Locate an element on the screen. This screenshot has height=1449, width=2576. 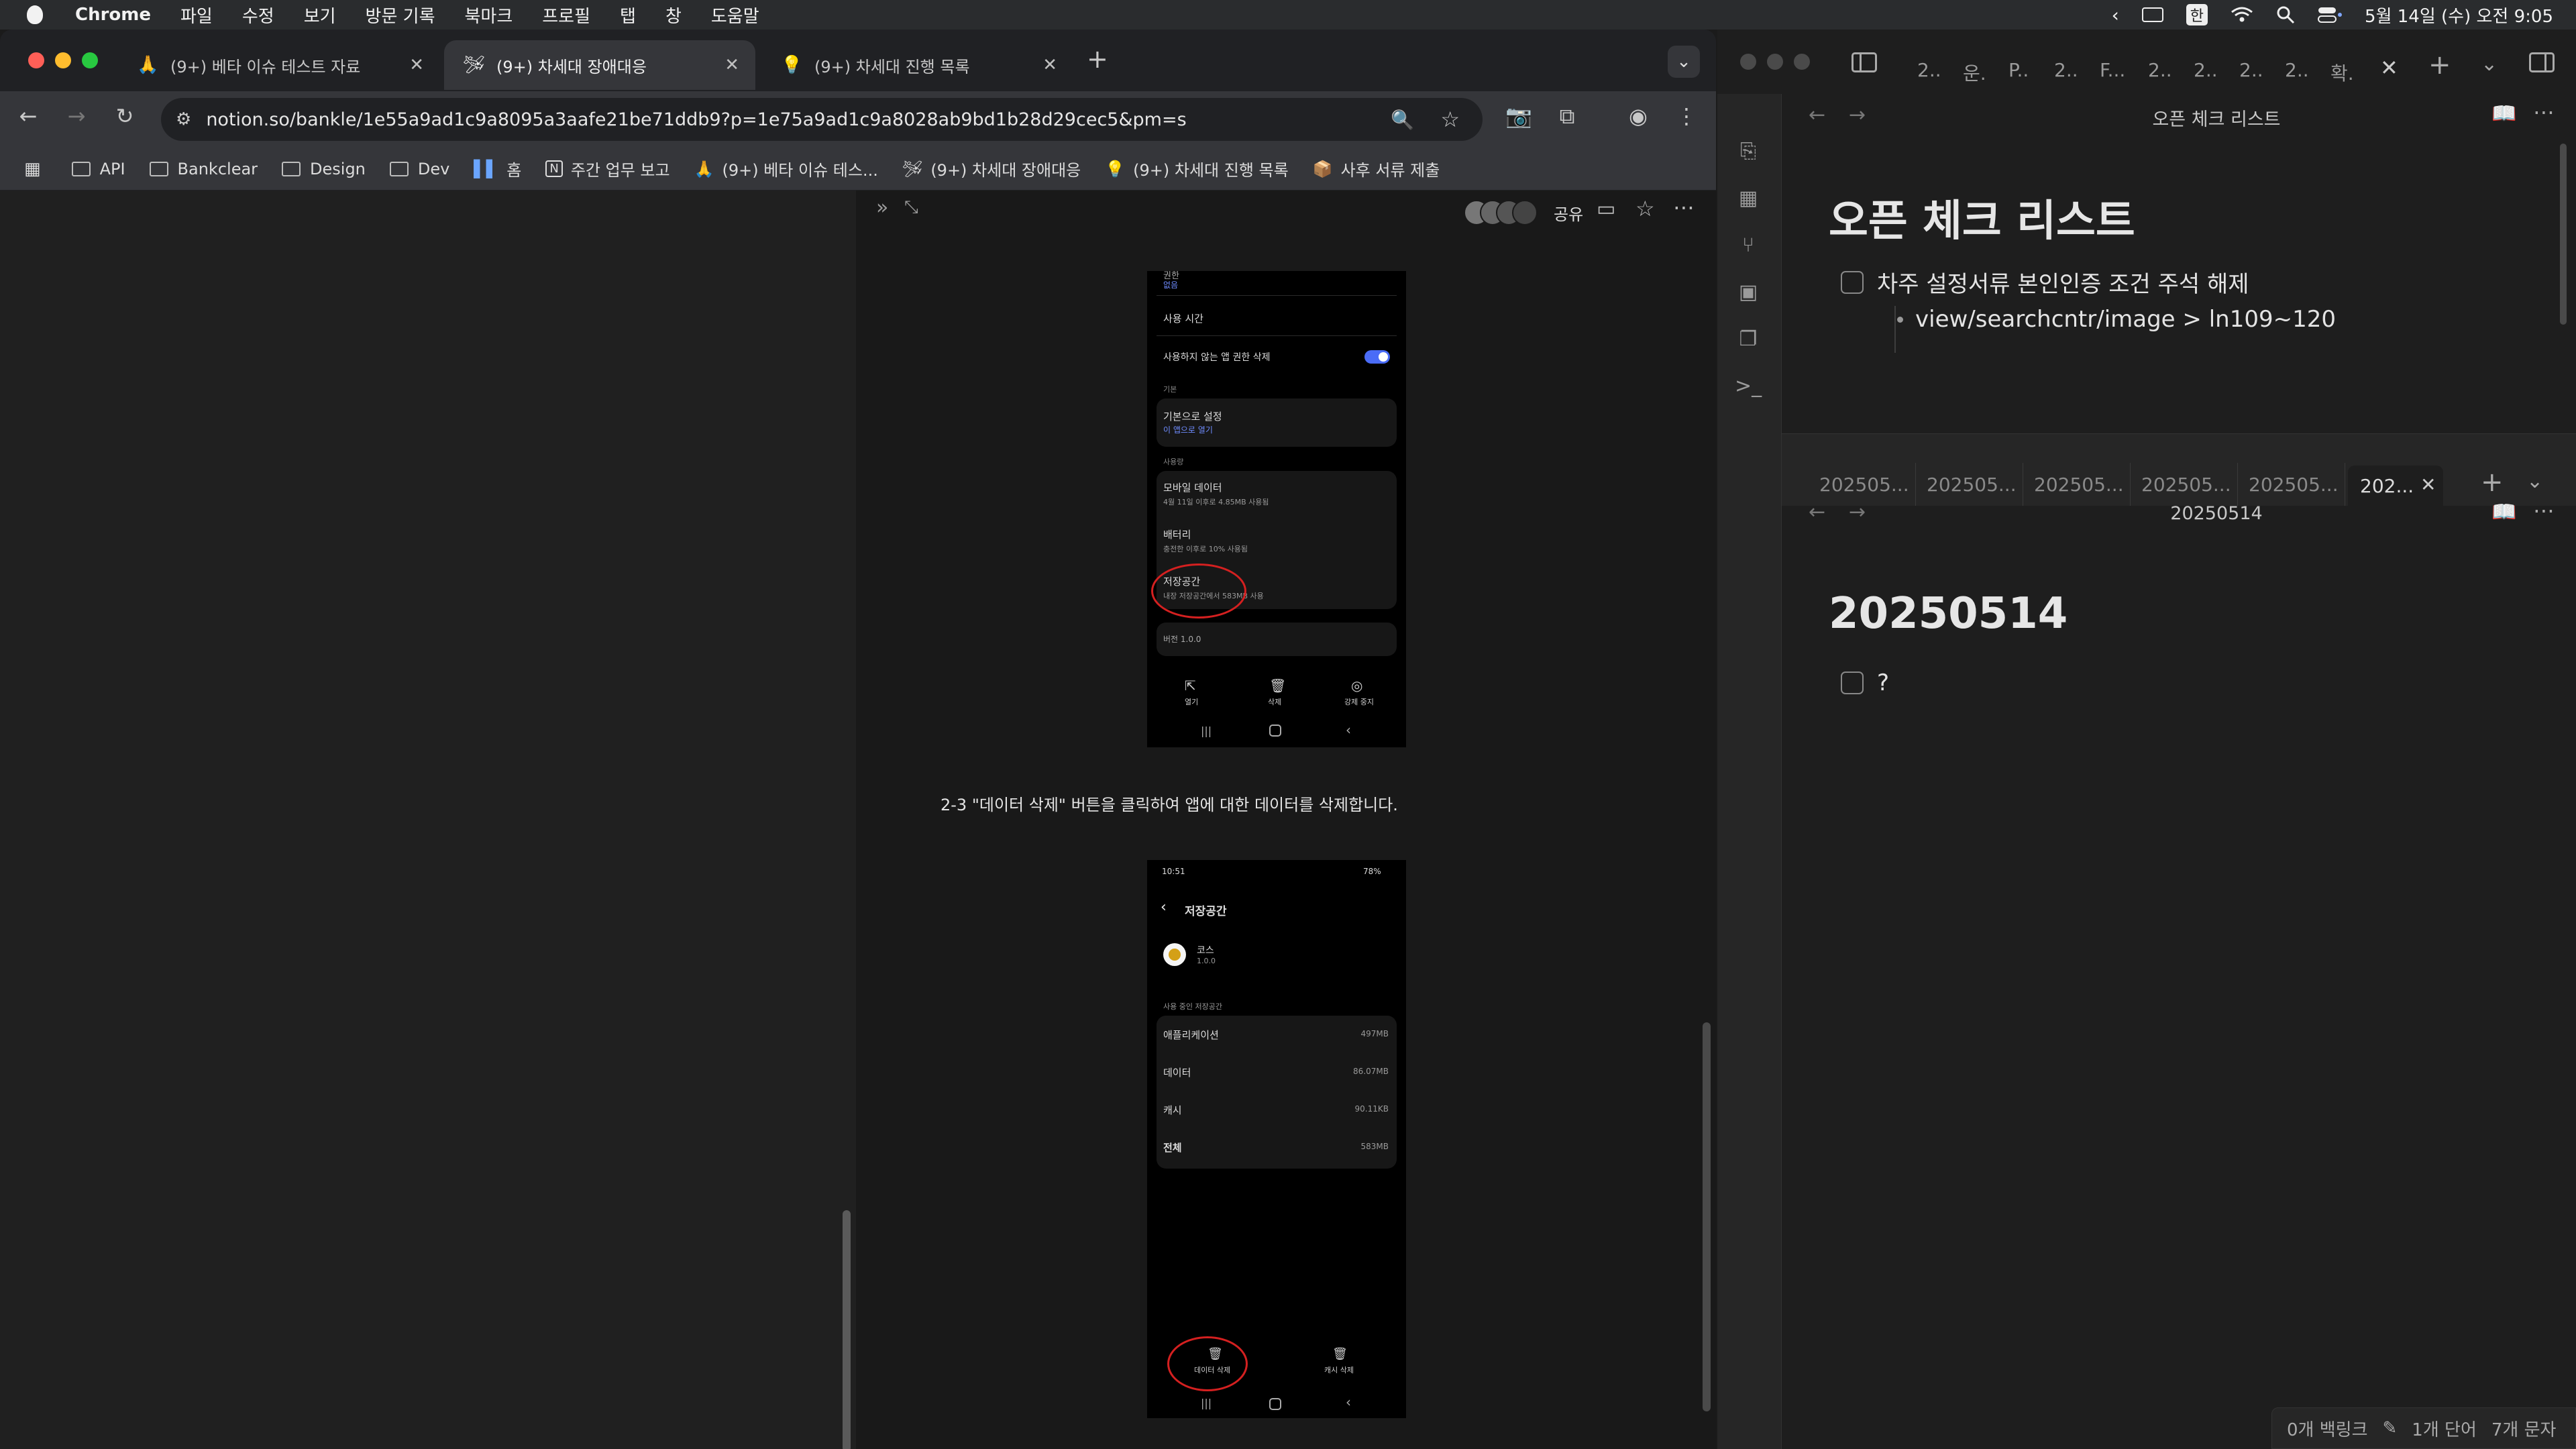
forward-icon: → is located at coordinates (76, 116).